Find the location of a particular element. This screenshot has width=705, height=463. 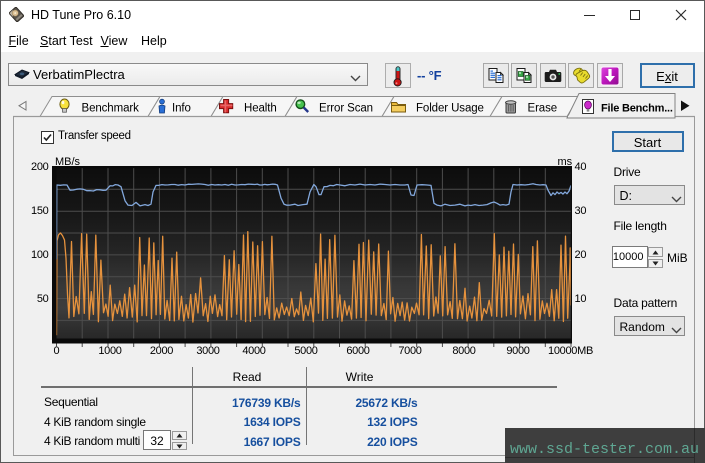

svg-text: Erase is located at coordinates (543, 109).